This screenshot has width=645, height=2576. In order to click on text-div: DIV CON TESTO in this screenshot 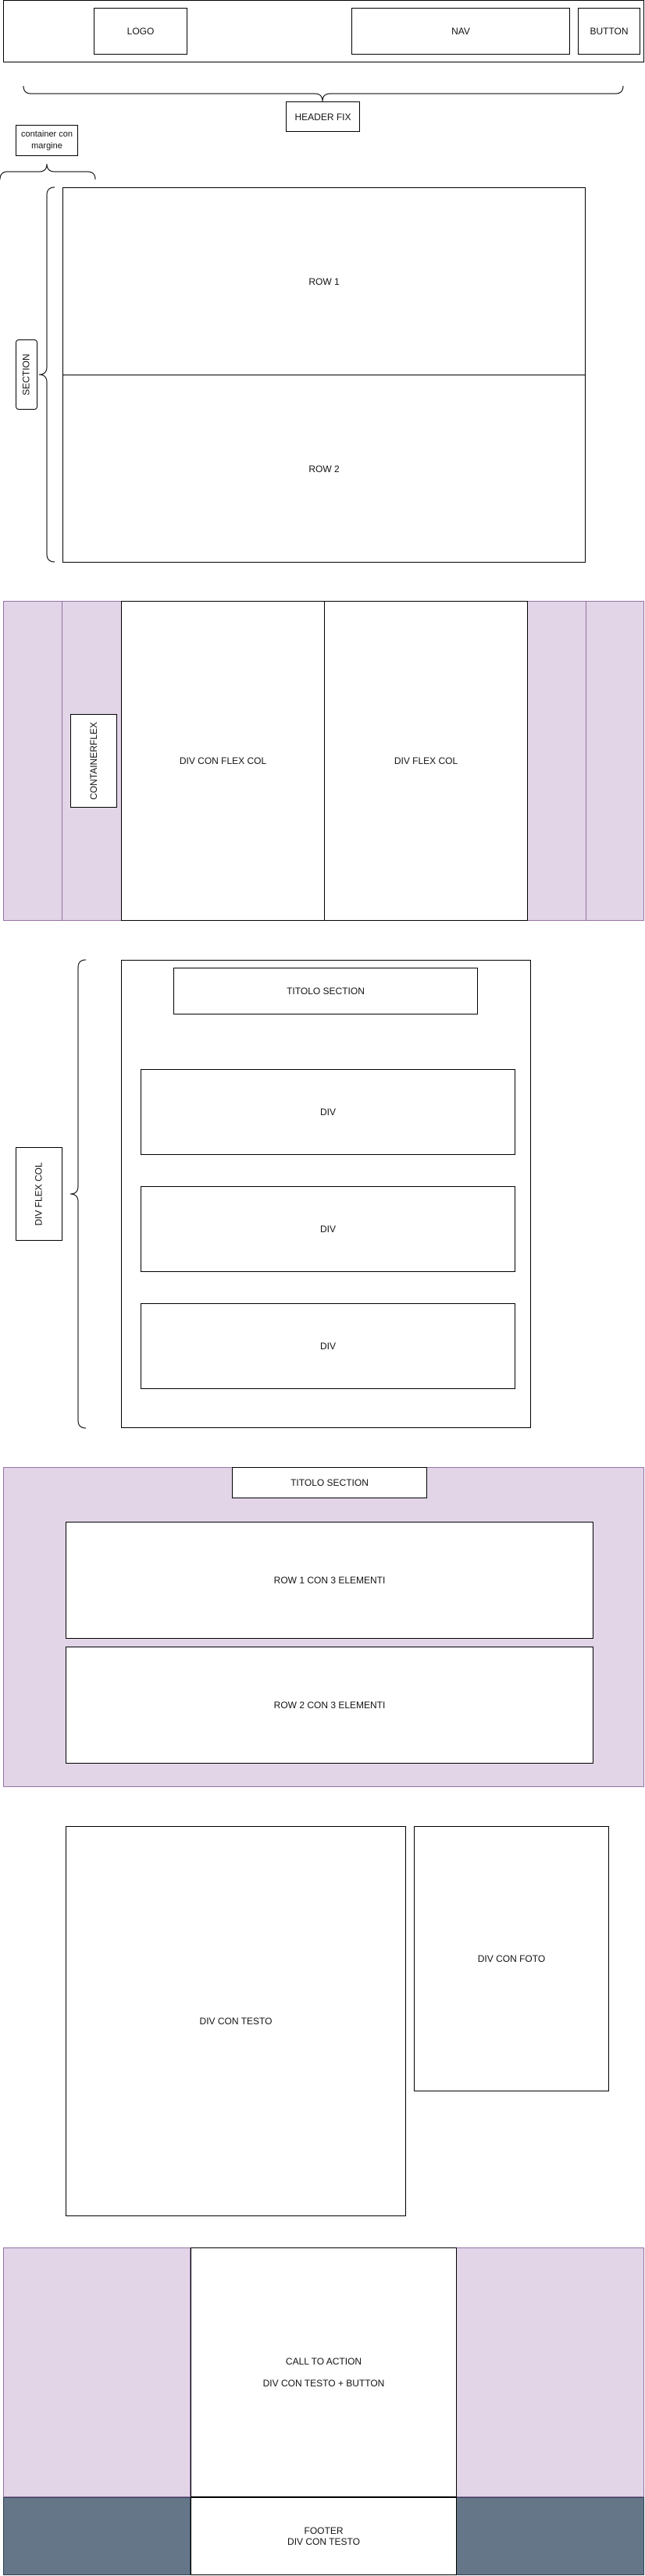, I will do `click(236, 2021)`.